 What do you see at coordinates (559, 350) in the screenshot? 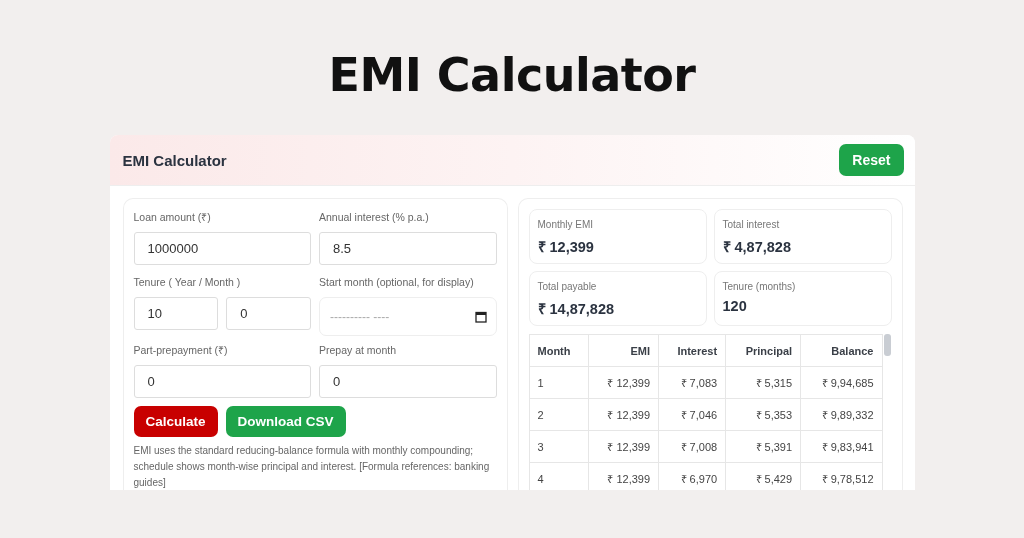
I see `column-header: Month` at bounding box center [559, 350].